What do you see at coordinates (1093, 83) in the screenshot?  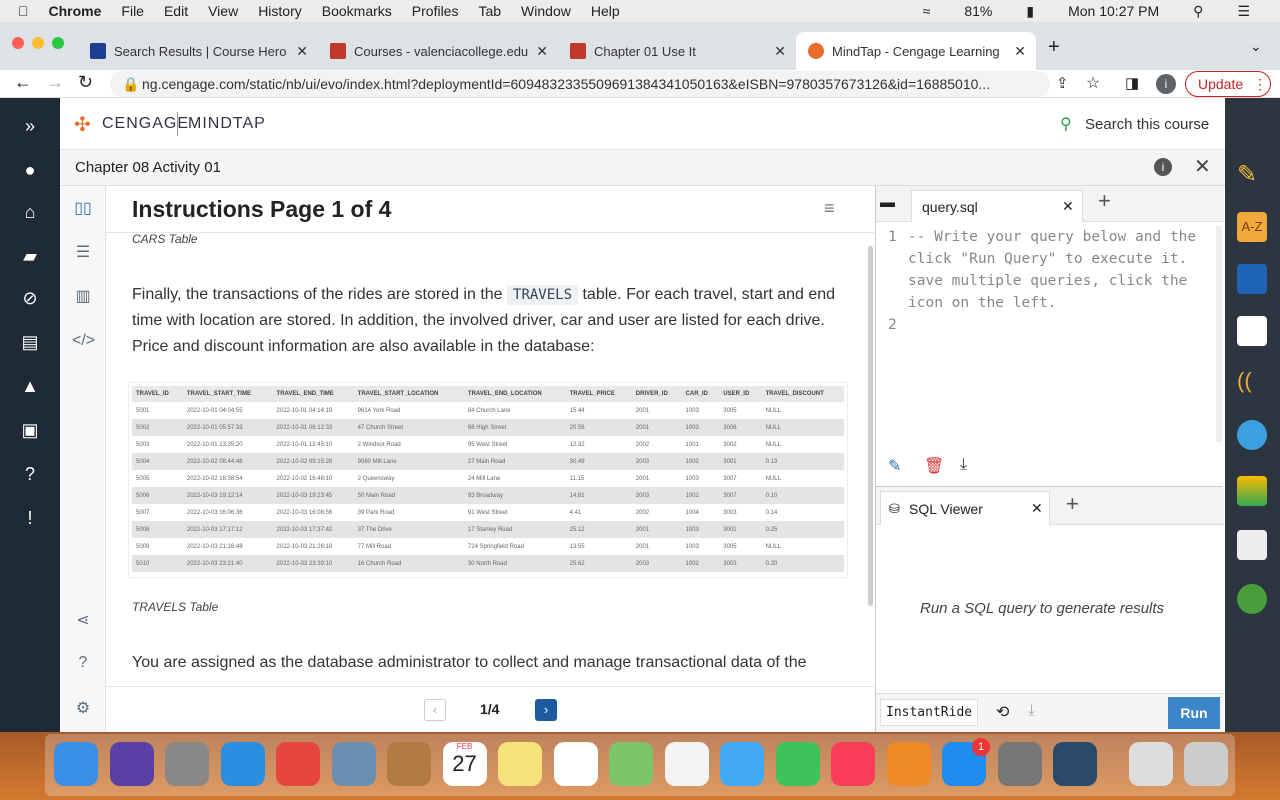 I see `bookmark-star-icon: ☆` at bounding box center [1093, 83].